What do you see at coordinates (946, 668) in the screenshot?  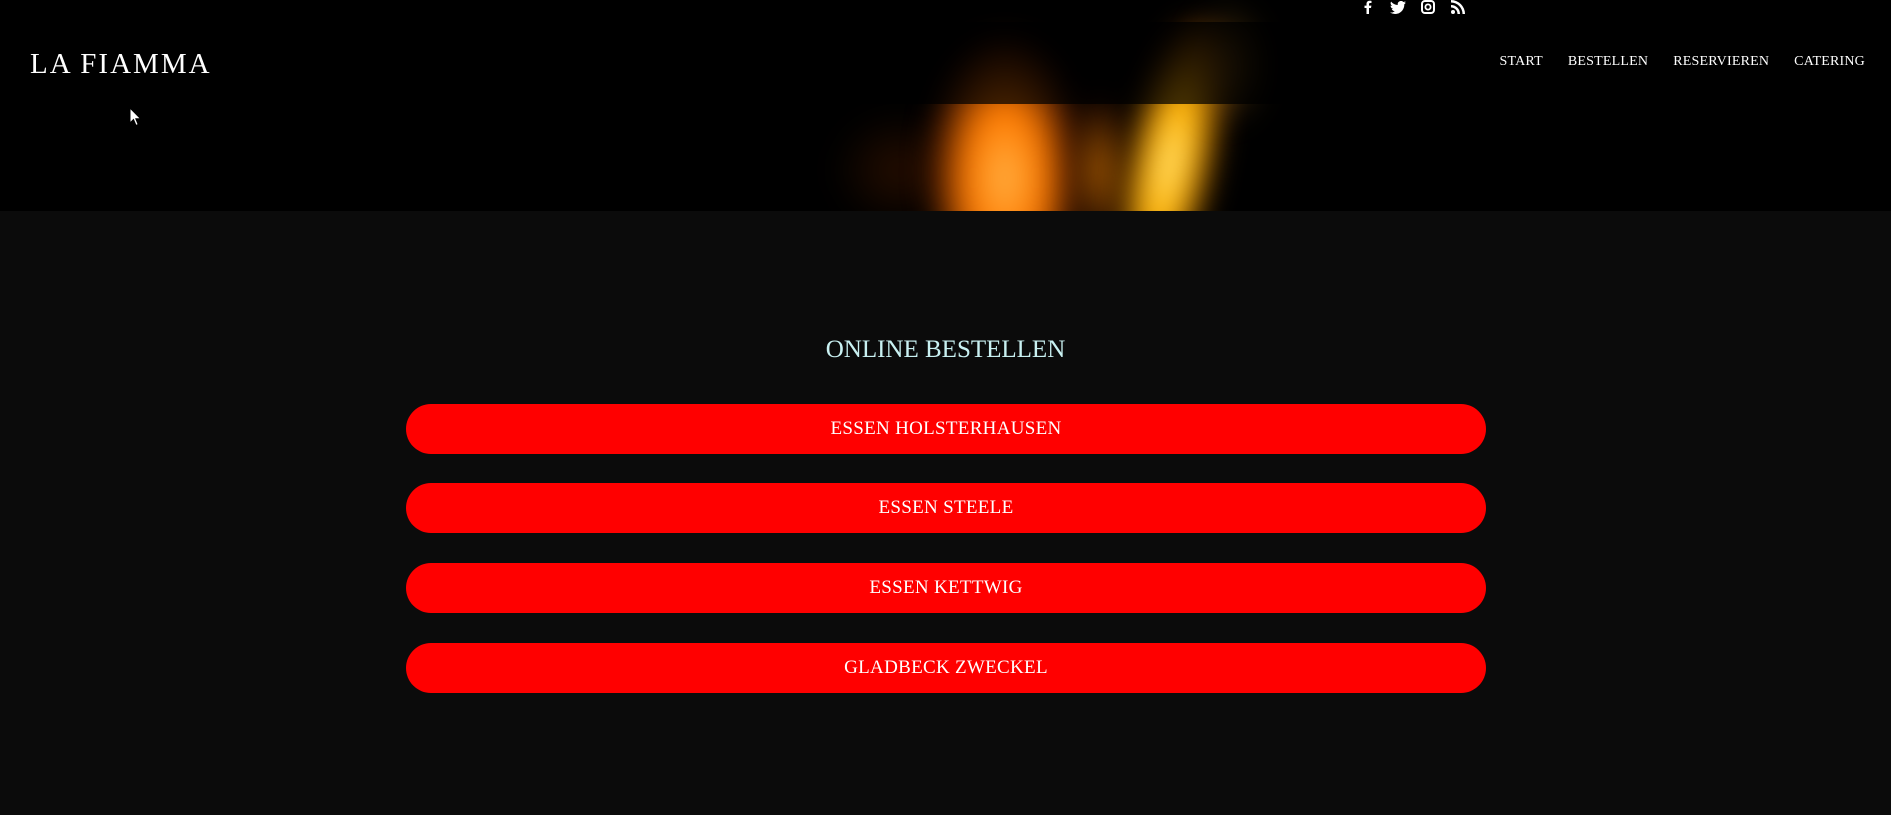 I see `order-button-gladbeck-zweckel: GLADBECK ZWECKEL` at bounding box center [946, 668].